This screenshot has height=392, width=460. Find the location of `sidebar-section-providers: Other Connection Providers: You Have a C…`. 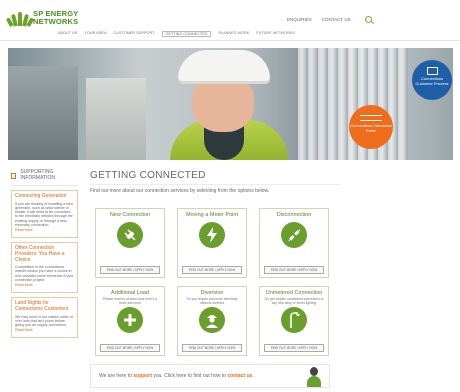

sidebar-section-providers: Other Connection Providers: You Have a C… is located at coordinates (44, 268).